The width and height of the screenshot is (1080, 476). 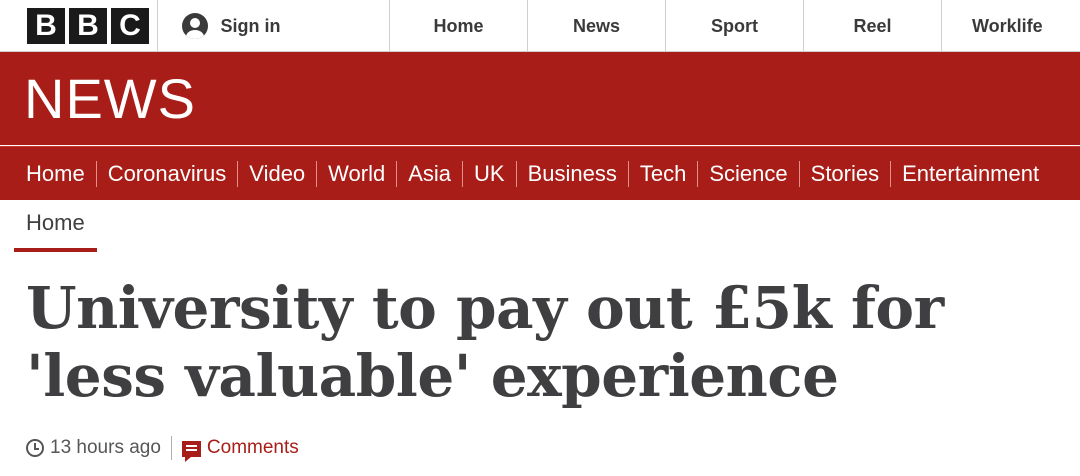 What do you see at coordinates (489, 174) in the screenshot?
I see `section-nav-uk: UK` at bounding box center [489, 174].